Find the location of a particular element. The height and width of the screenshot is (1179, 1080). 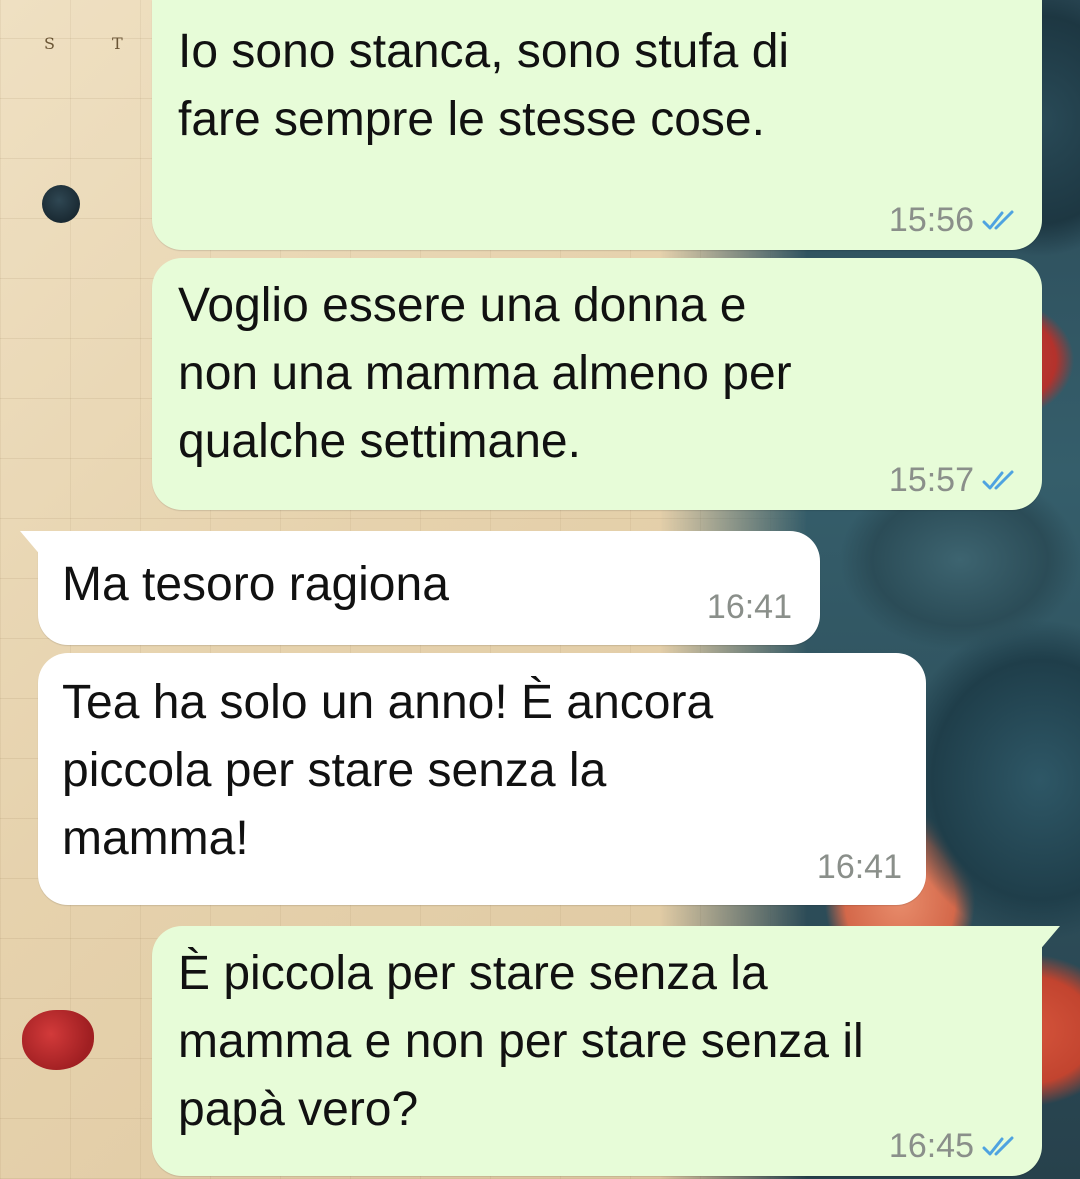

message-time: 15:57 is located at coordinates (931, 480).